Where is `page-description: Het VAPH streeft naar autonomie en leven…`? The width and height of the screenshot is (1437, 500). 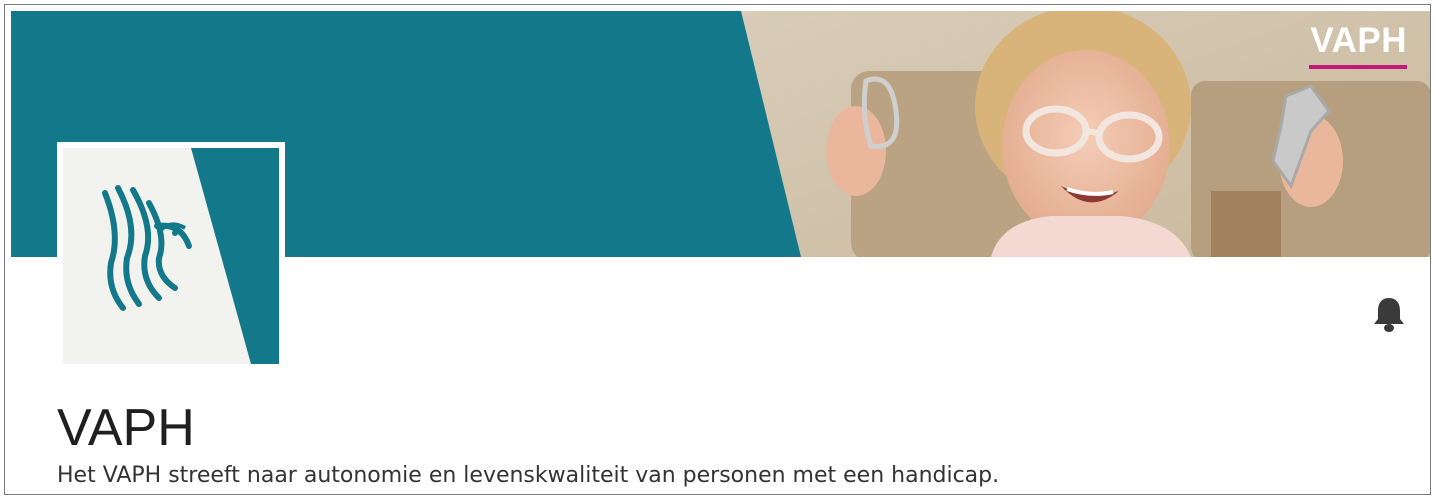 page-description: Het VAPH streeft naar autonomie en leven… is located at coordinates (528, 475).